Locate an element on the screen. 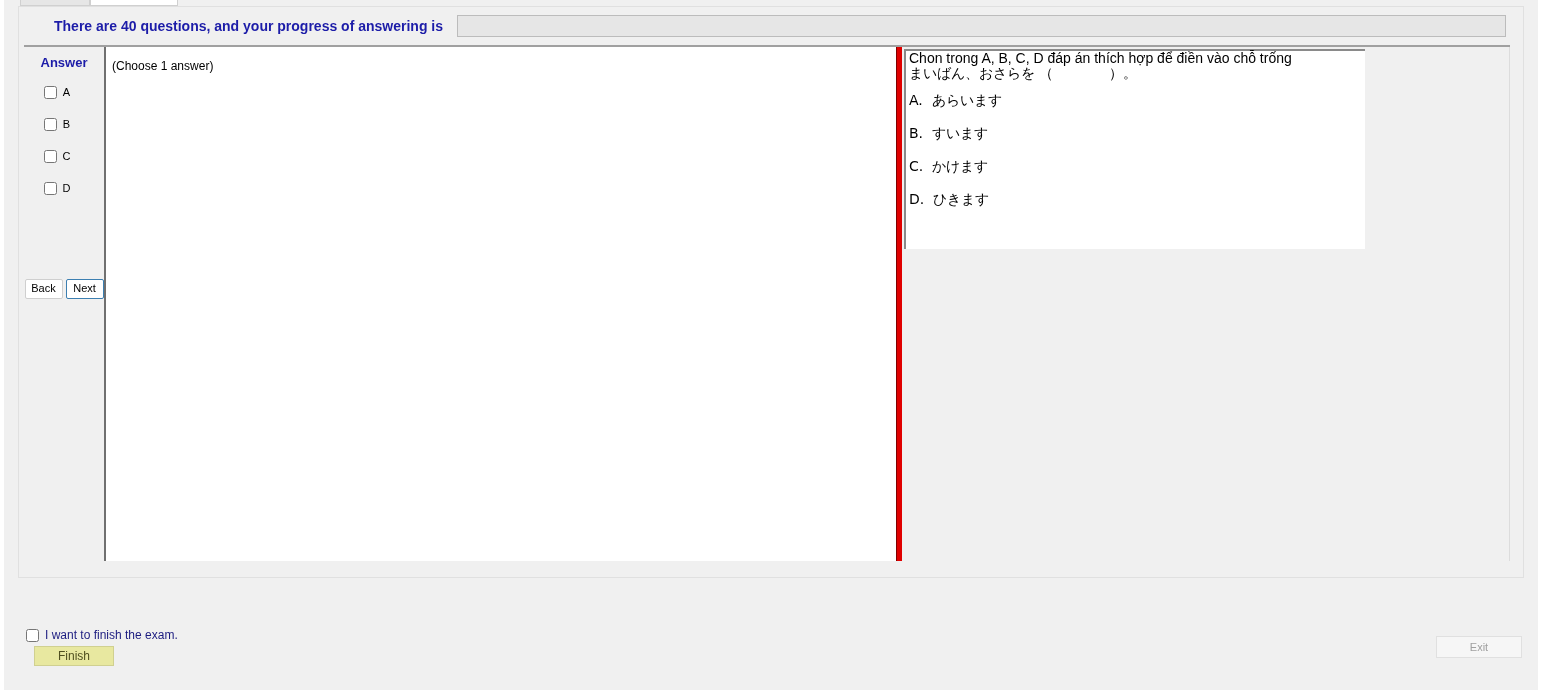 This screenshot has width=1542, height=690. question-stem: まいばん、おさらを （ ）。 is located at coordinates (1023, 73).